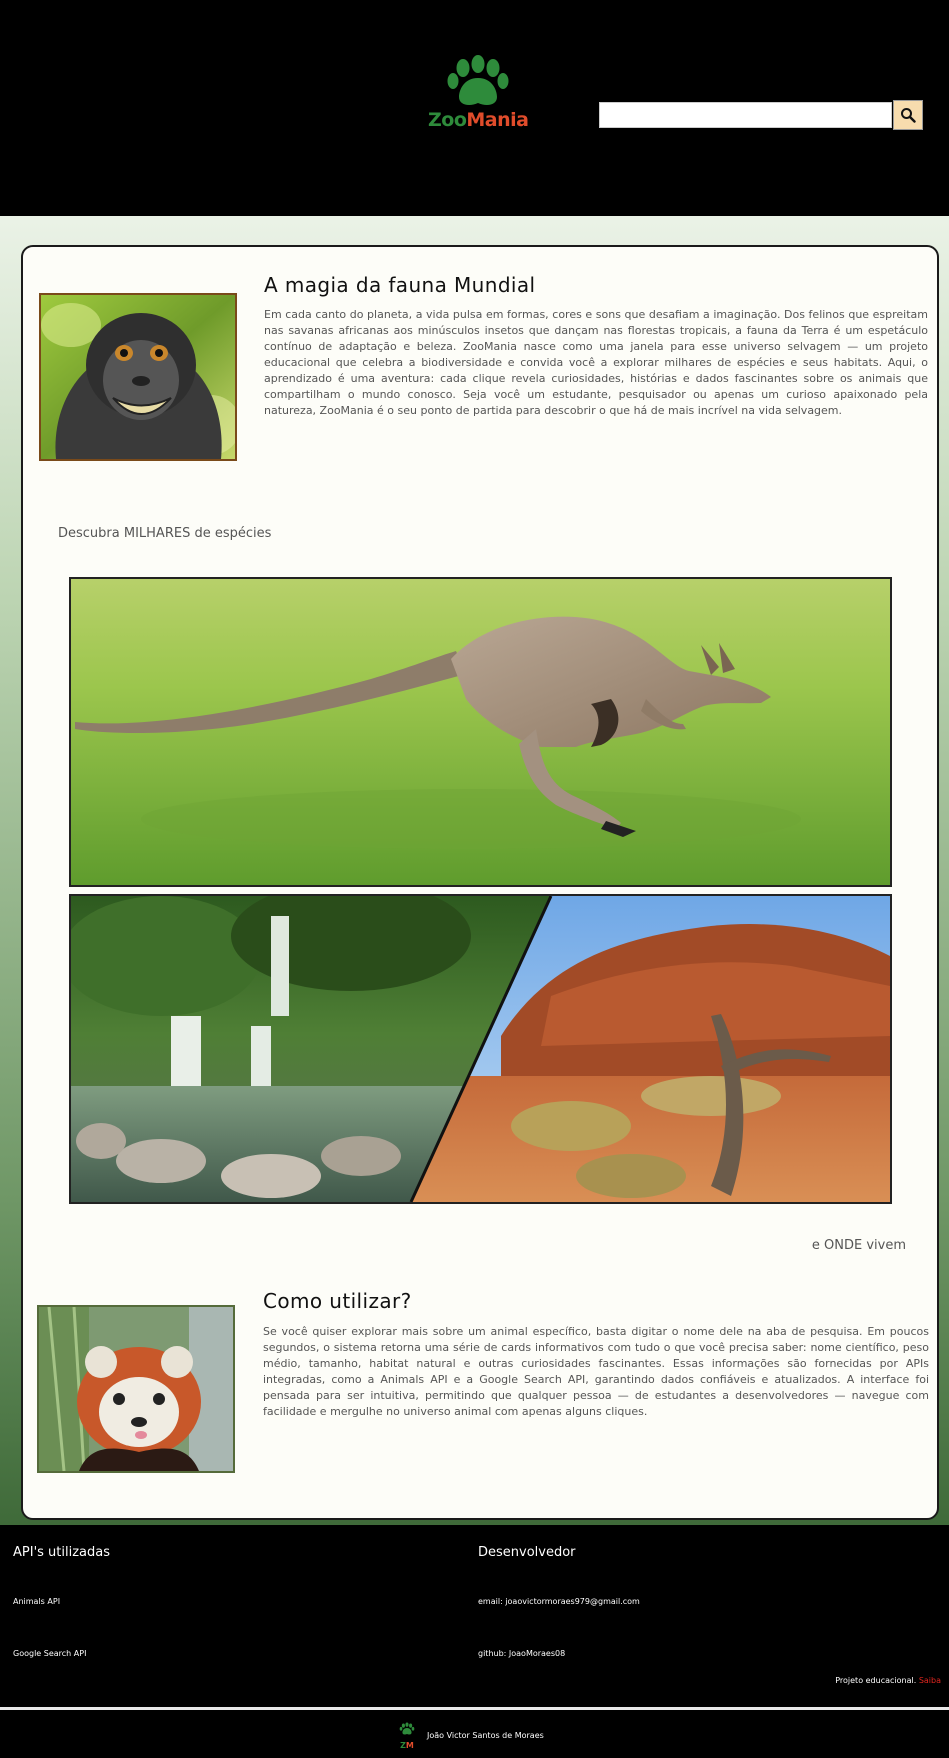  I want to click on footer-dev-github: github: JoaoMoraes08, so click(521, 1653).